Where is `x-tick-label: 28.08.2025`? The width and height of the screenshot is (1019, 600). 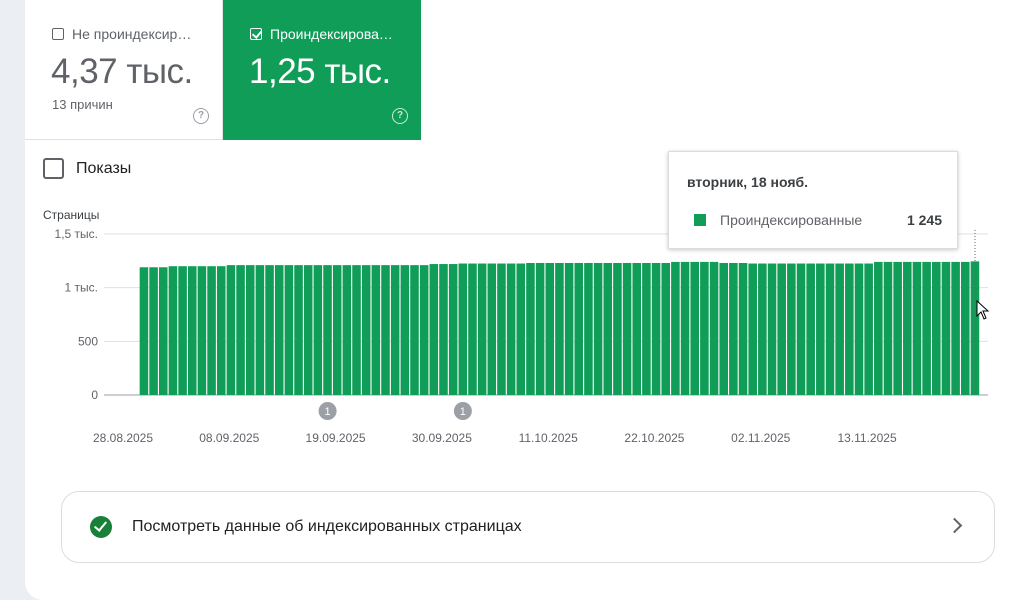
x-tick-label: 28.08.2025 is located at coordinates (123, 438).